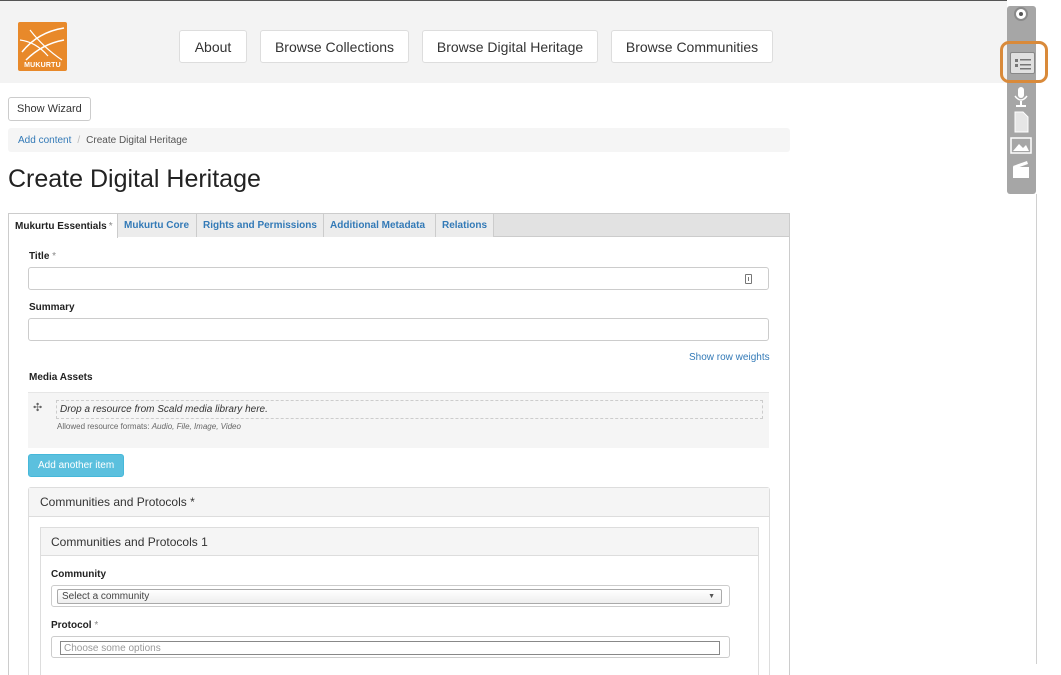 The image size is (1061, 675). What do you see at coordinates (134, 179) in the screenshot?
I see `page-title: Create Digital Heritage` at bounding box center [134, 179].